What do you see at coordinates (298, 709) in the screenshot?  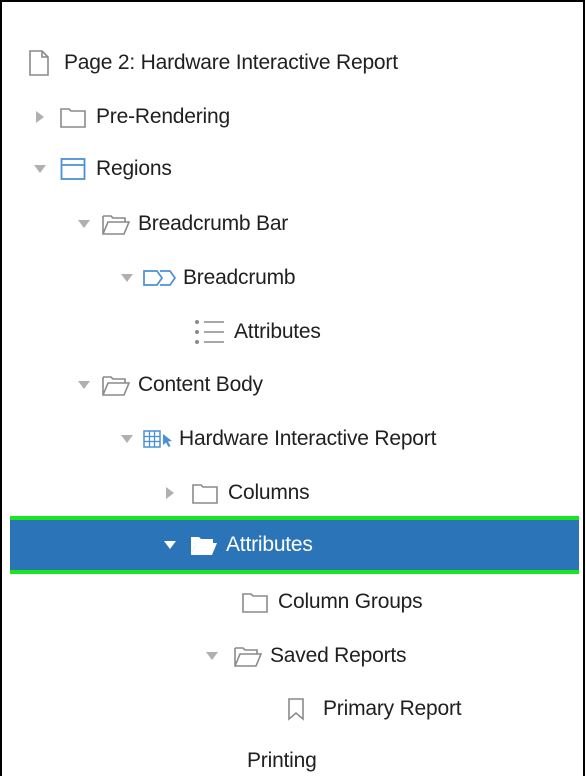 I see `bookmark-icon` at bounding box center [298, 709].